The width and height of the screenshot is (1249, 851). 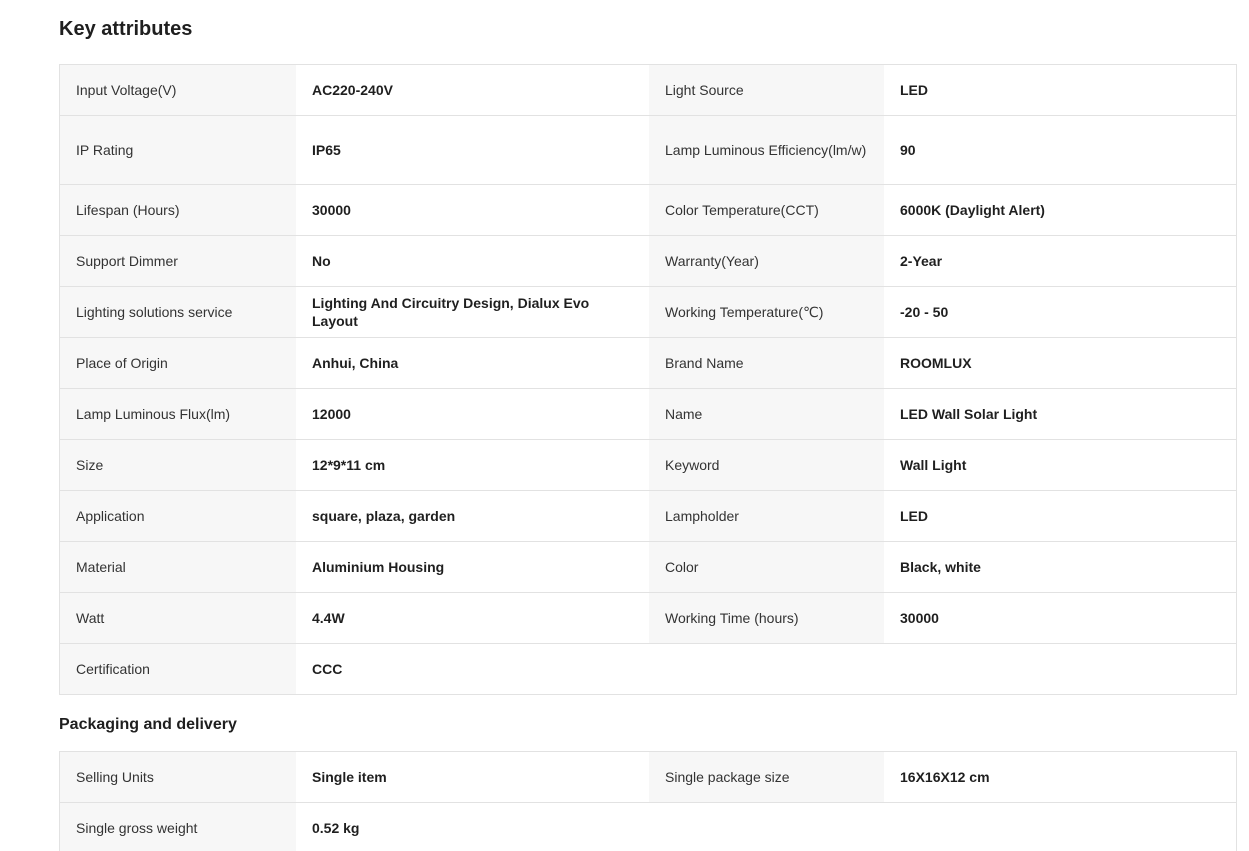 I want to click on attribute-value: Aluminium Housing, so click(x=472, y=567).